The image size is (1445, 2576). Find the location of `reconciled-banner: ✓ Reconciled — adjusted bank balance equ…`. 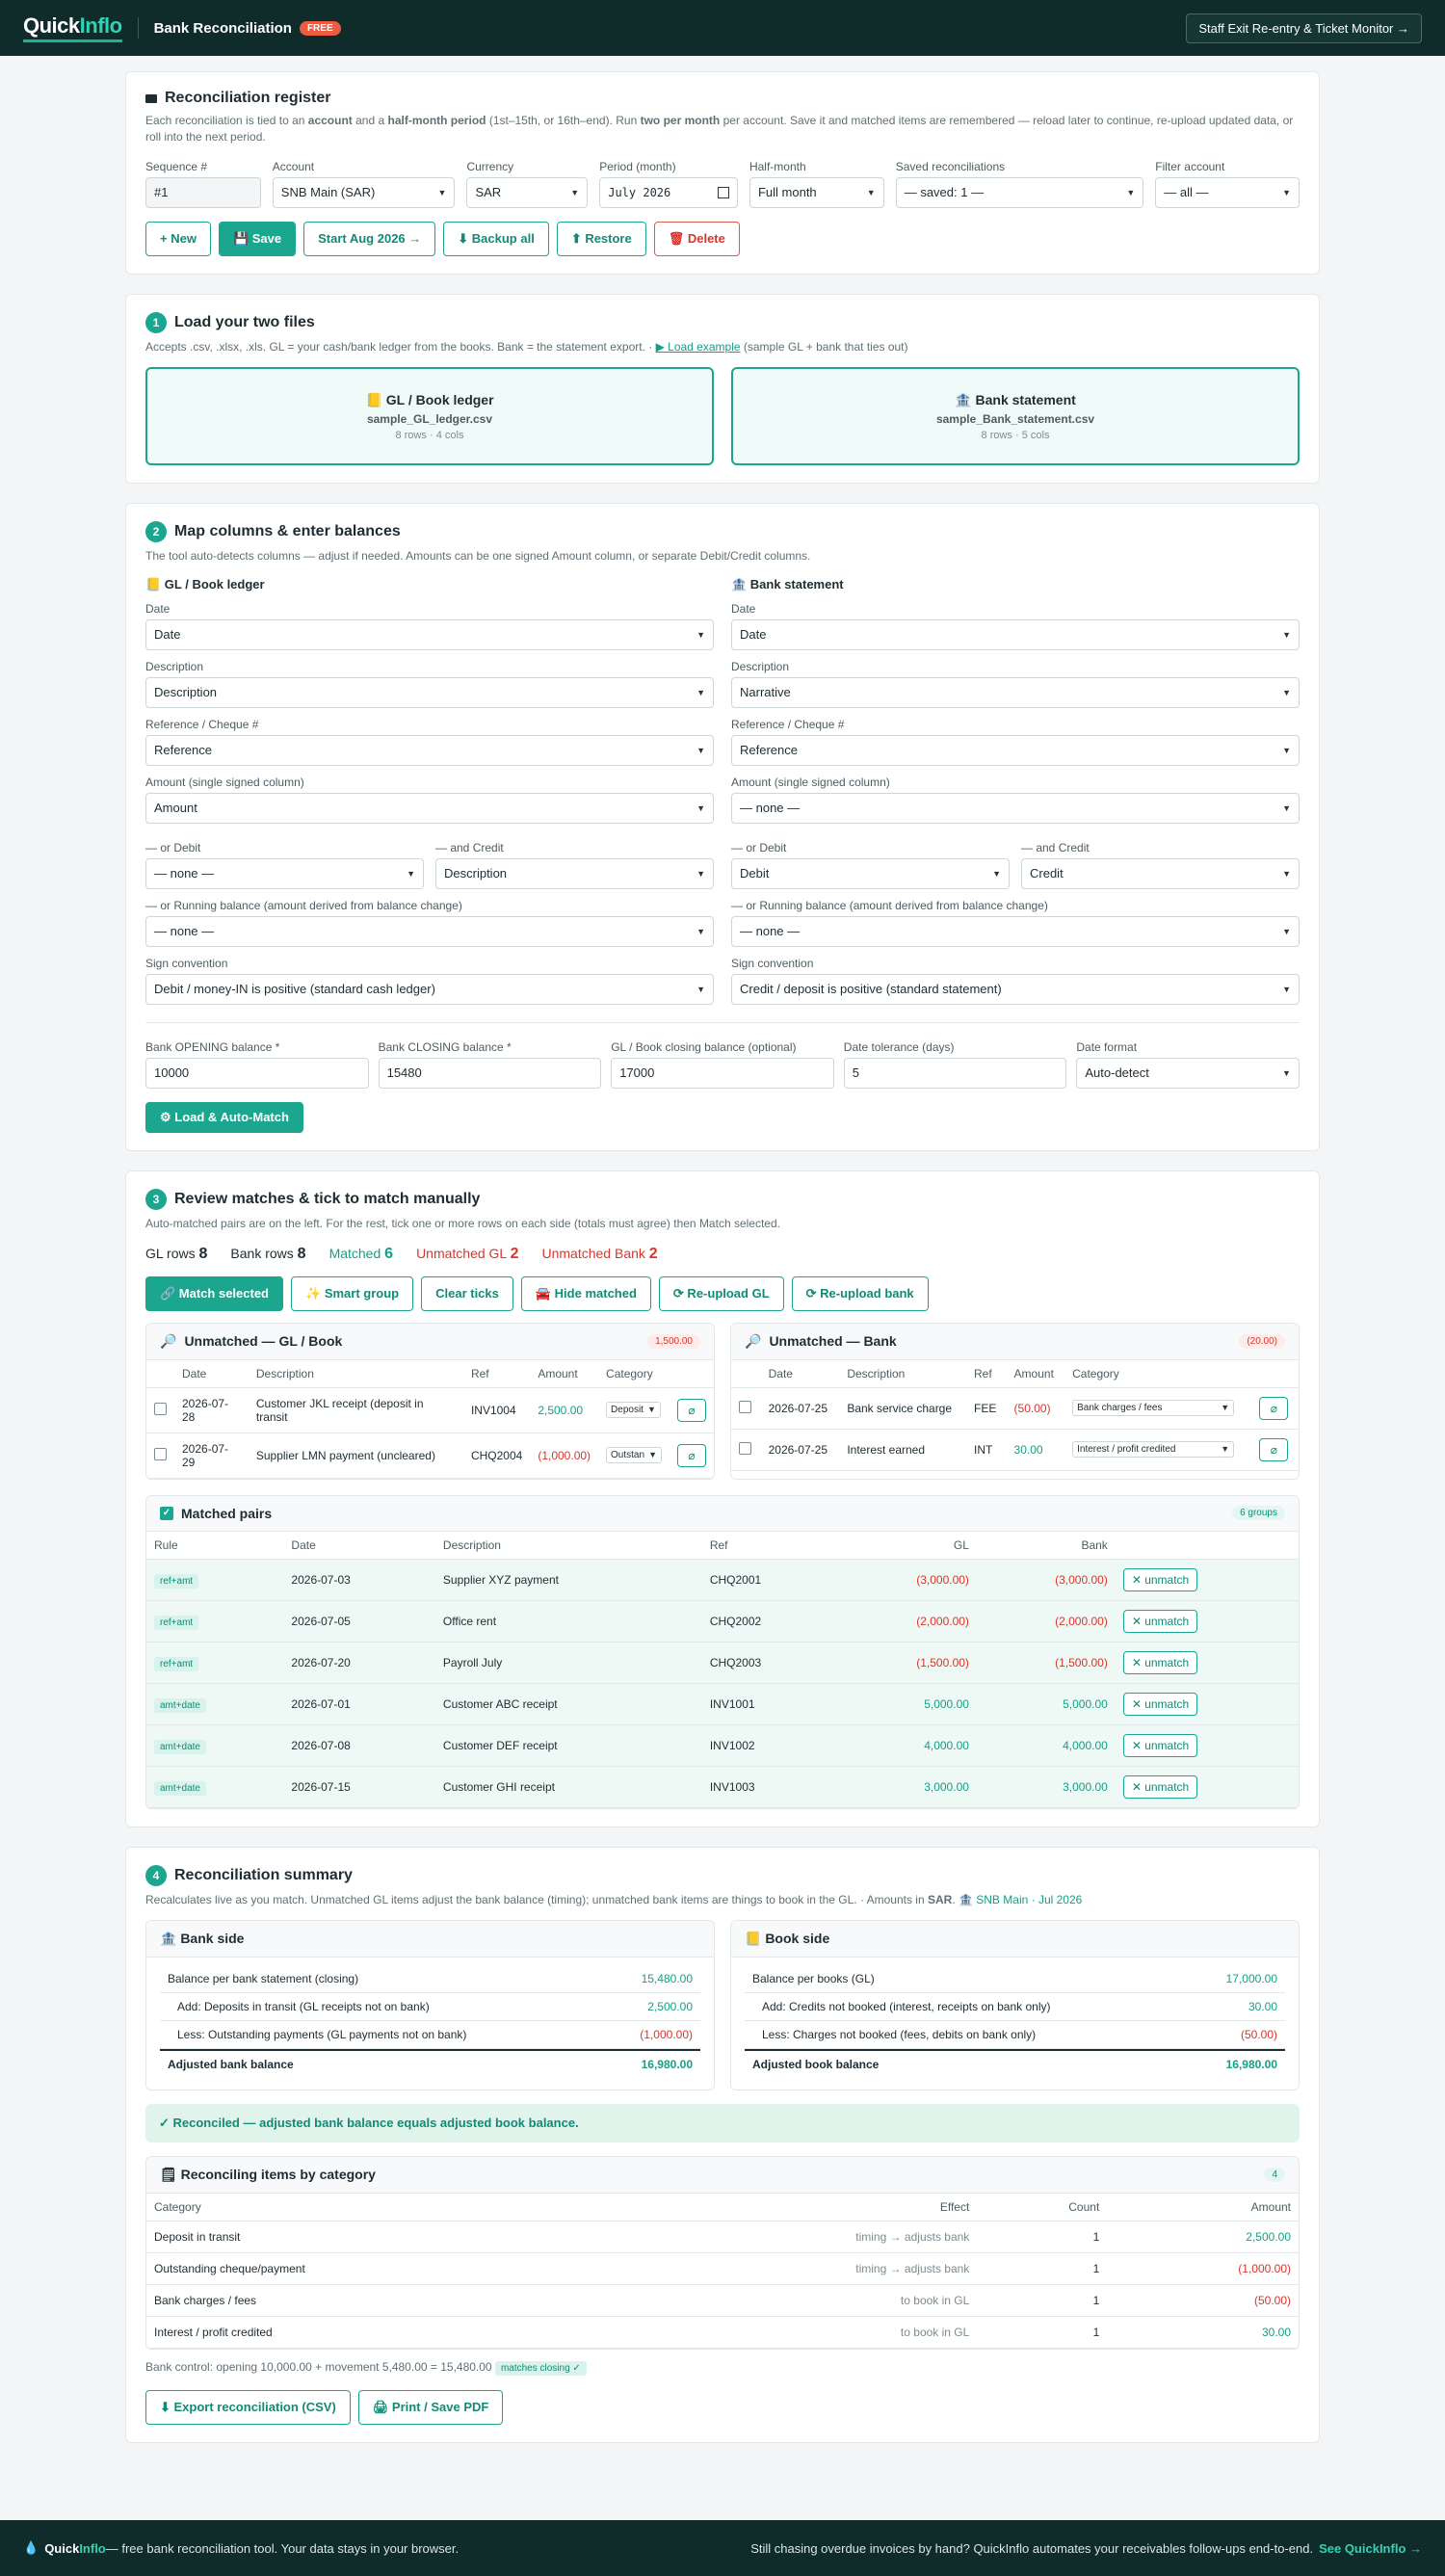

reconciled-banner: ✓ Reconciled — adjusted bank balance equ… is located at coordinates (722, 2123).